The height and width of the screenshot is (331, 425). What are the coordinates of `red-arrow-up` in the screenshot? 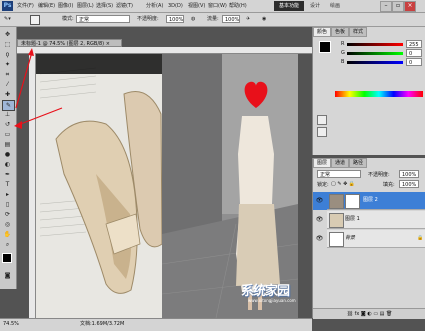 It's located at (24, 80).